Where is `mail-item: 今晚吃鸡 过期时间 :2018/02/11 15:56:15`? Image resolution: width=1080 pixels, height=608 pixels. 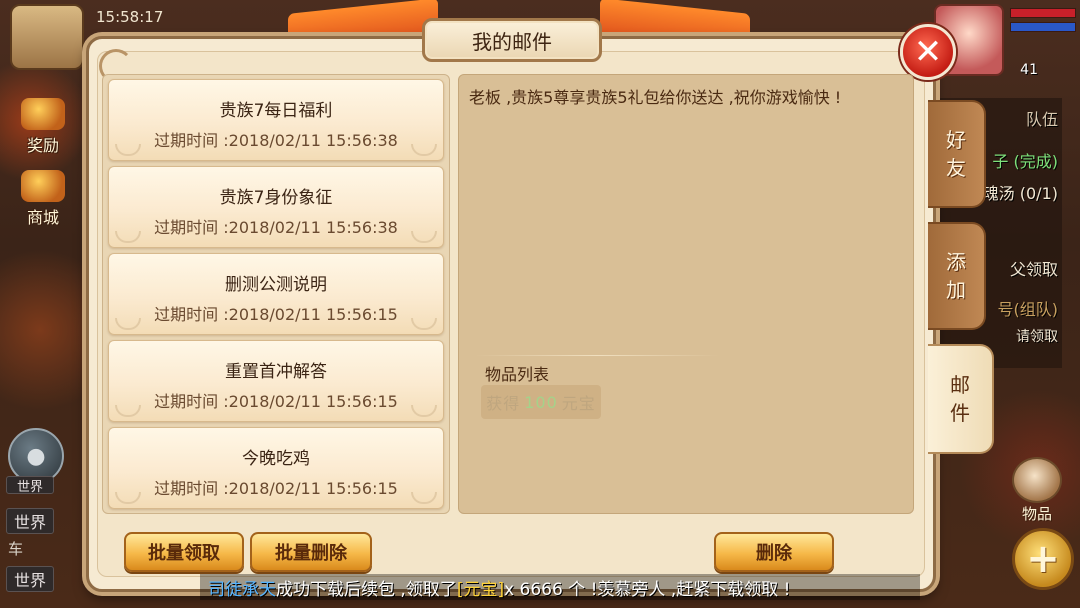 mail-item: 今晚吃鸡 过期时间 :2018/02/11 15:56:15 is located at coordinates (276, 468).